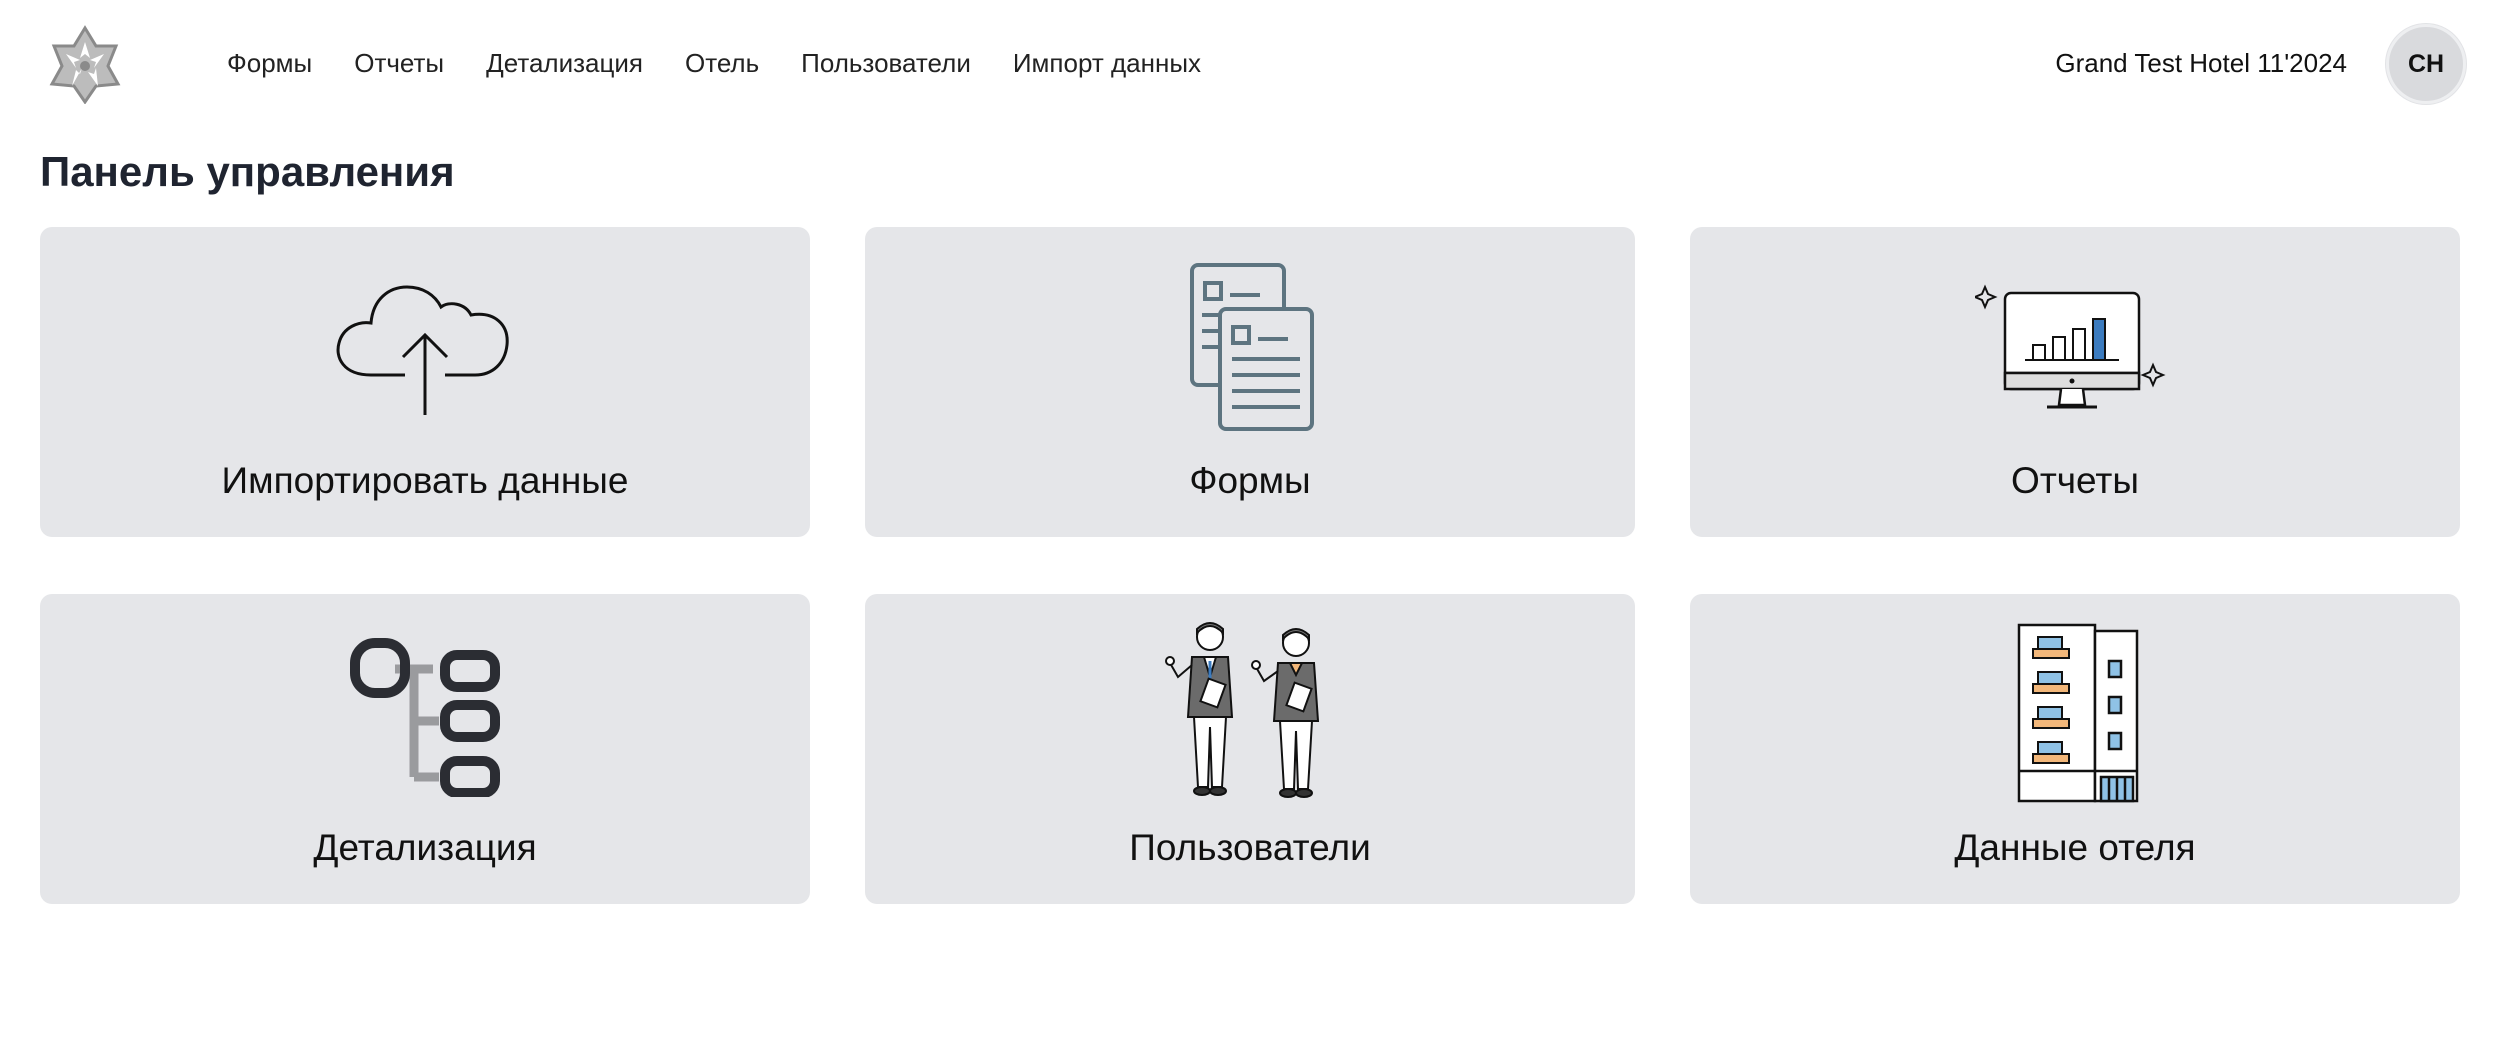 The width and height of the screenshot is (2500, 1049). I want to click on card-forms: Формы, so click(1250, 382).